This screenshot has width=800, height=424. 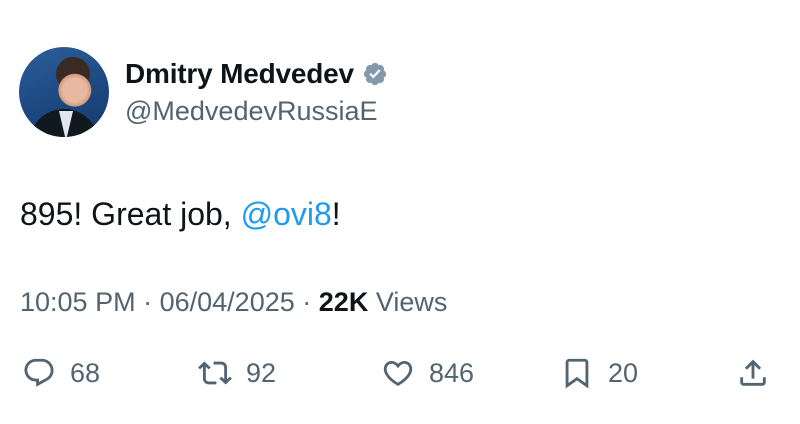 I want to click on reply-icon, so click(x=39, y=372).